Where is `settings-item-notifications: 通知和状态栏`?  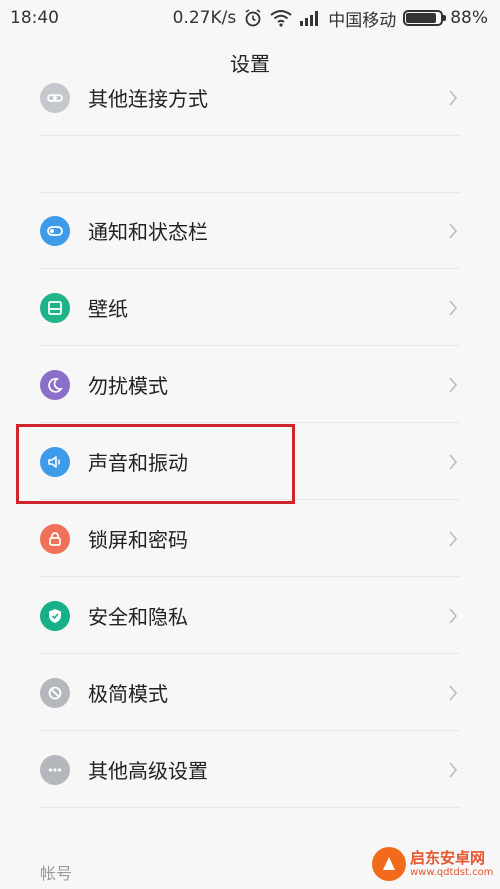 settings-item-notifications: 通知和状态栏 is located at coordinates (250, 231).